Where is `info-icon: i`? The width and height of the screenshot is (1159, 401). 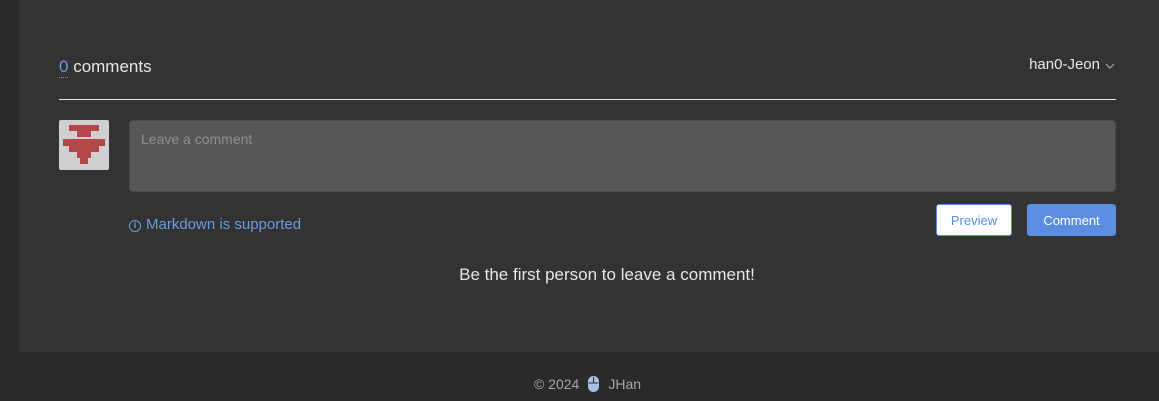
info-icon: i is located at coordinates (135, 225).